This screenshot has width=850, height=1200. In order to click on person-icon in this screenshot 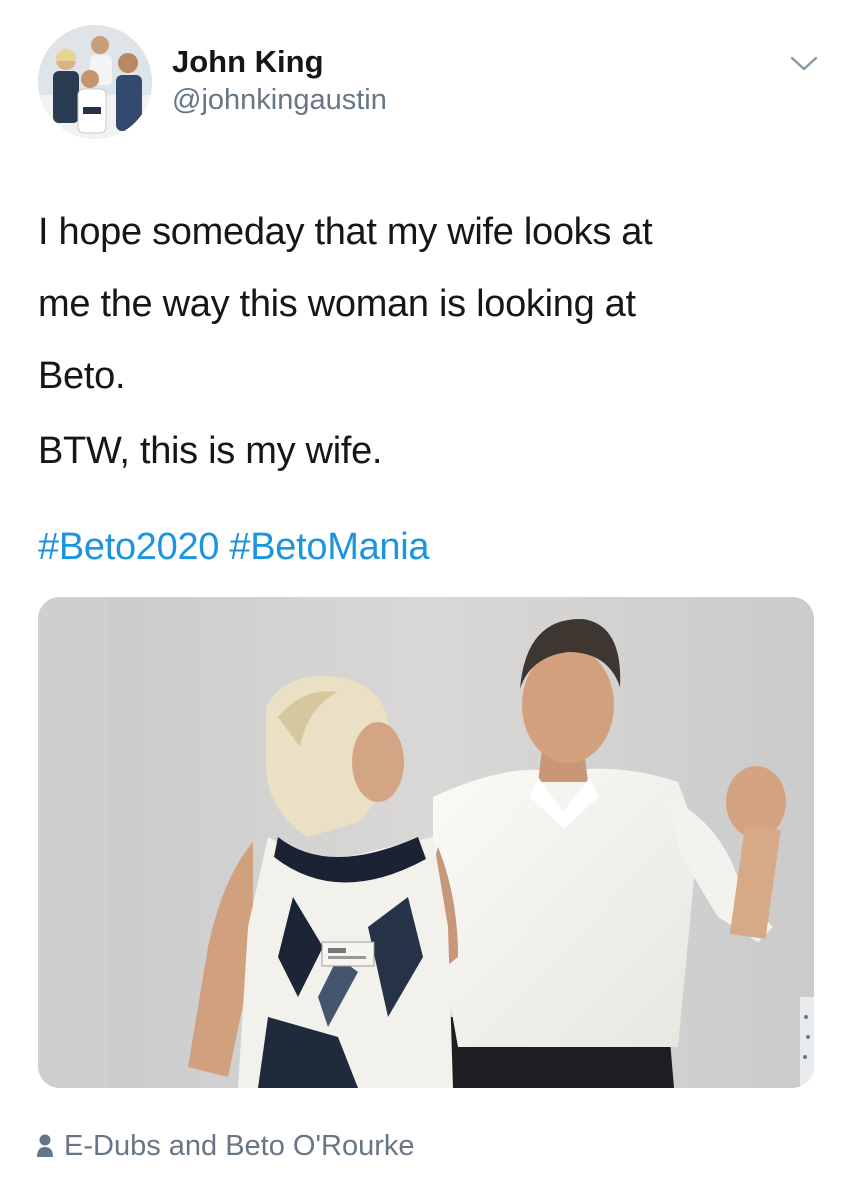, I will do `click(45, 1146)`.